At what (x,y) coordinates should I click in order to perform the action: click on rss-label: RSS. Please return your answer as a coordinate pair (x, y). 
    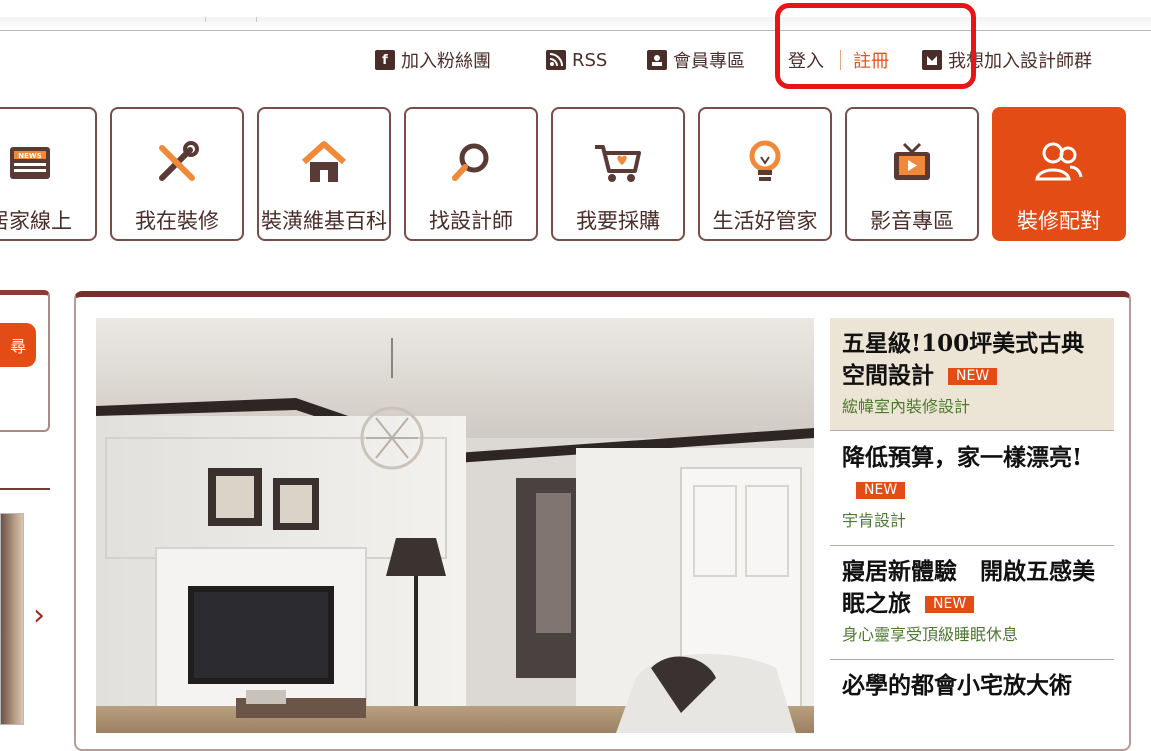
    Looking at the image, I should click on (590, 60).